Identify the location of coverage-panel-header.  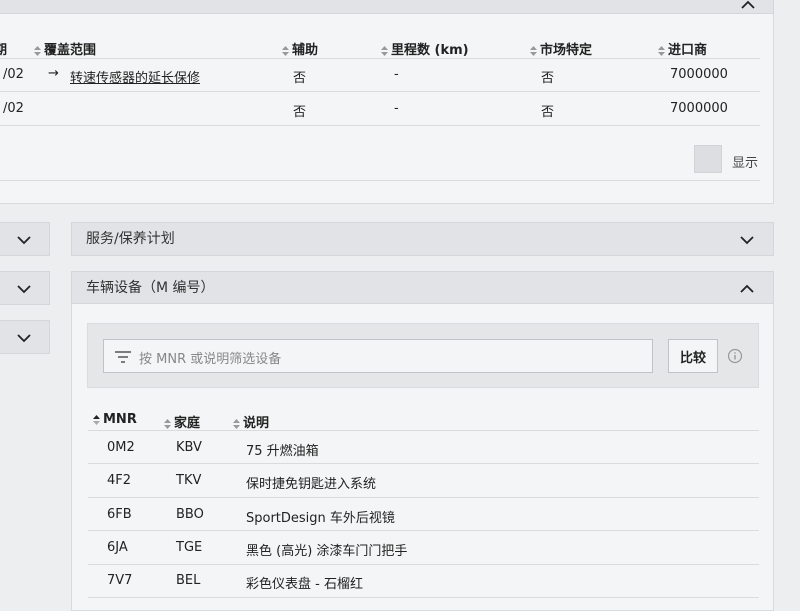
(387, 7).